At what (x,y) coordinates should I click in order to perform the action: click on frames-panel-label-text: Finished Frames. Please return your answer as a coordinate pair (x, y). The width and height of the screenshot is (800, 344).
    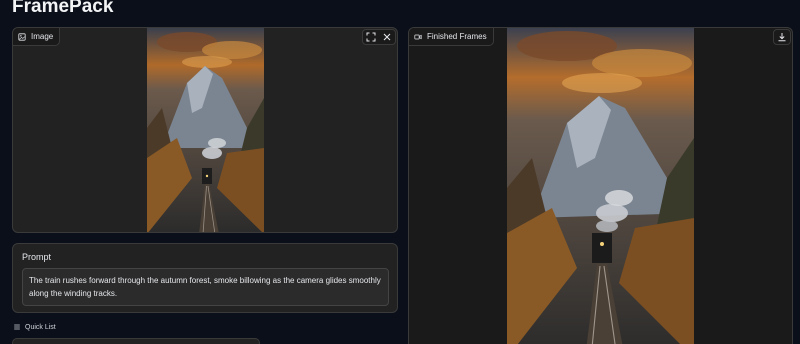
    Looking at the image, I should click on (457, 36).